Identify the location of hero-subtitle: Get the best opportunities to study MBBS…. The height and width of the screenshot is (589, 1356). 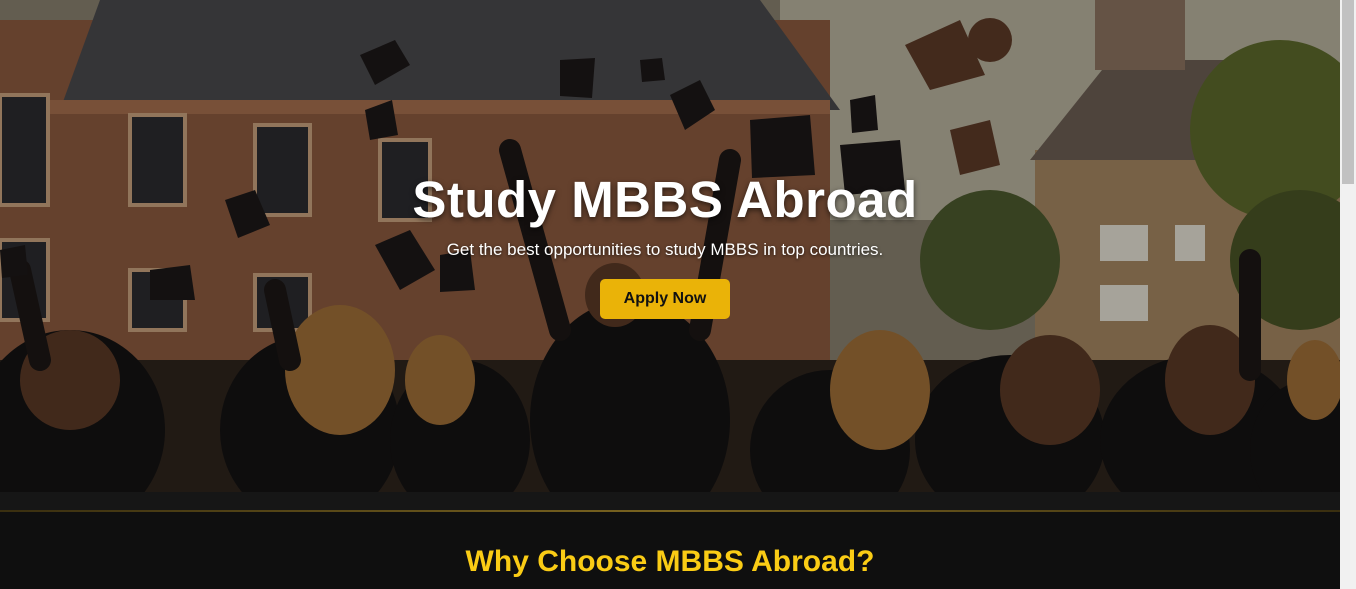
(665, 249).